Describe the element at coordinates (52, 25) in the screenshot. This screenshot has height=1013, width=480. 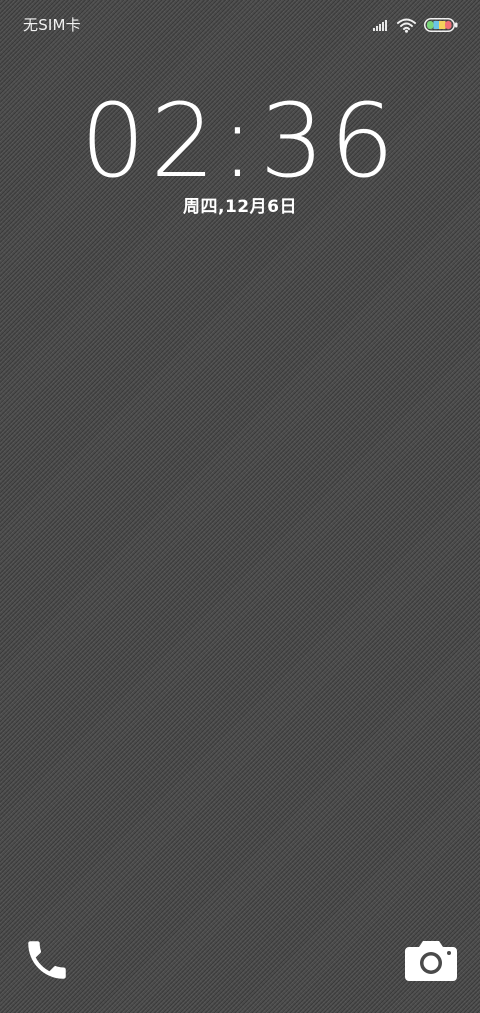
I see `carrier-label: 无SIM卡` at that location.